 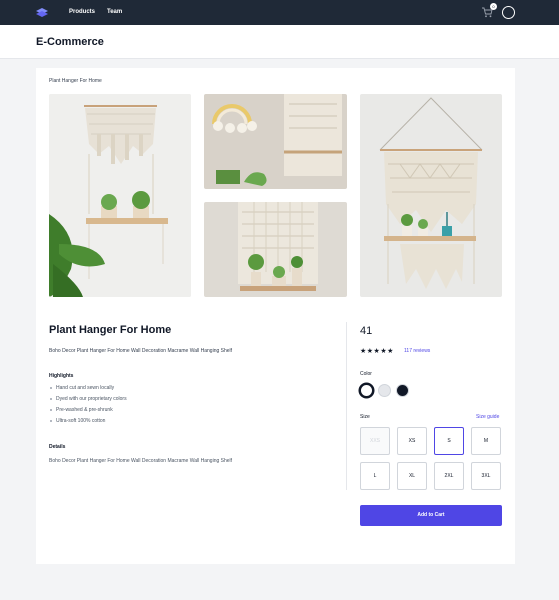 I want to click on size-option-xxs: XXS, so click(x=375, y=441).